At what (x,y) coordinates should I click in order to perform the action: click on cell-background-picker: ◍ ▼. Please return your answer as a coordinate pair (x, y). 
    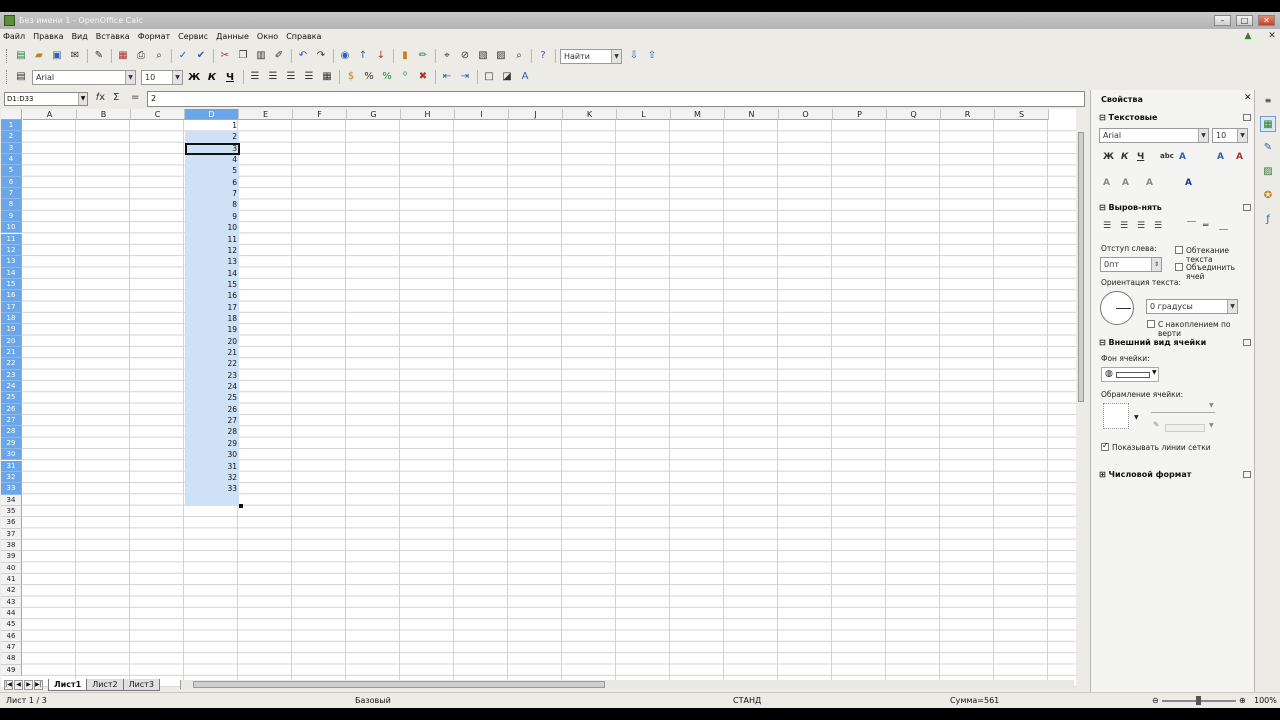
    Looking at the image, I should click on (1130, 374).